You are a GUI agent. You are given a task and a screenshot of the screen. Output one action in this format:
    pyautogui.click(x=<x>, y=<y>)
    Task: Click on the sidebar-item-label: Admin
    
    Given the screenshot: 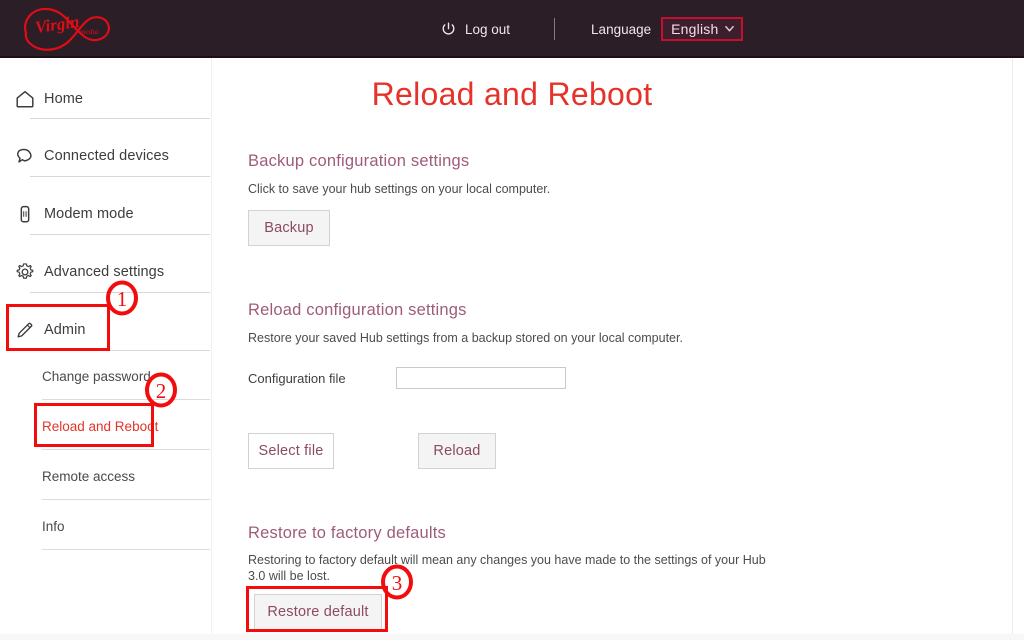 What is the action you would take?
    pyautogui.click(x=65, y=329)
    